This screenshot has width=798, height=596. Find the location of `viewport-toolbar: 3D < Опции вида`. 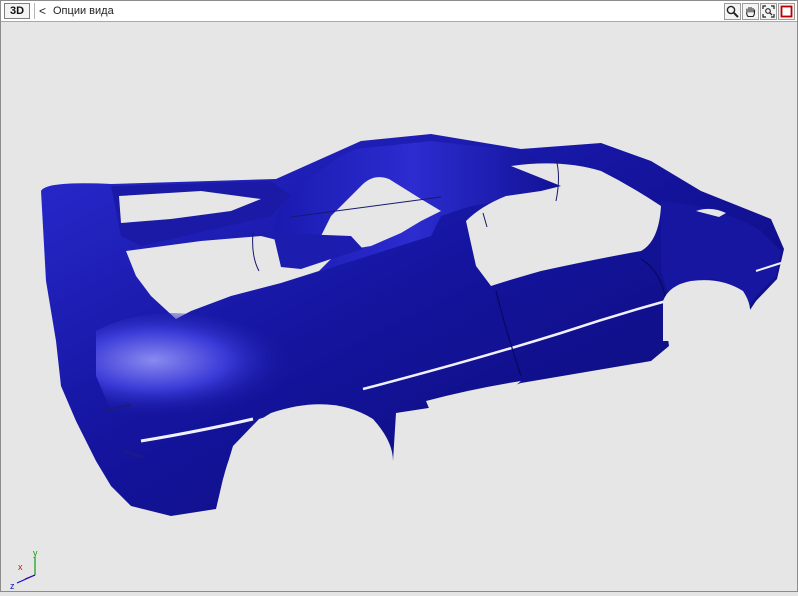

viewport-toolbar: 3D < Опции вида is located at coordinates (399, 11).